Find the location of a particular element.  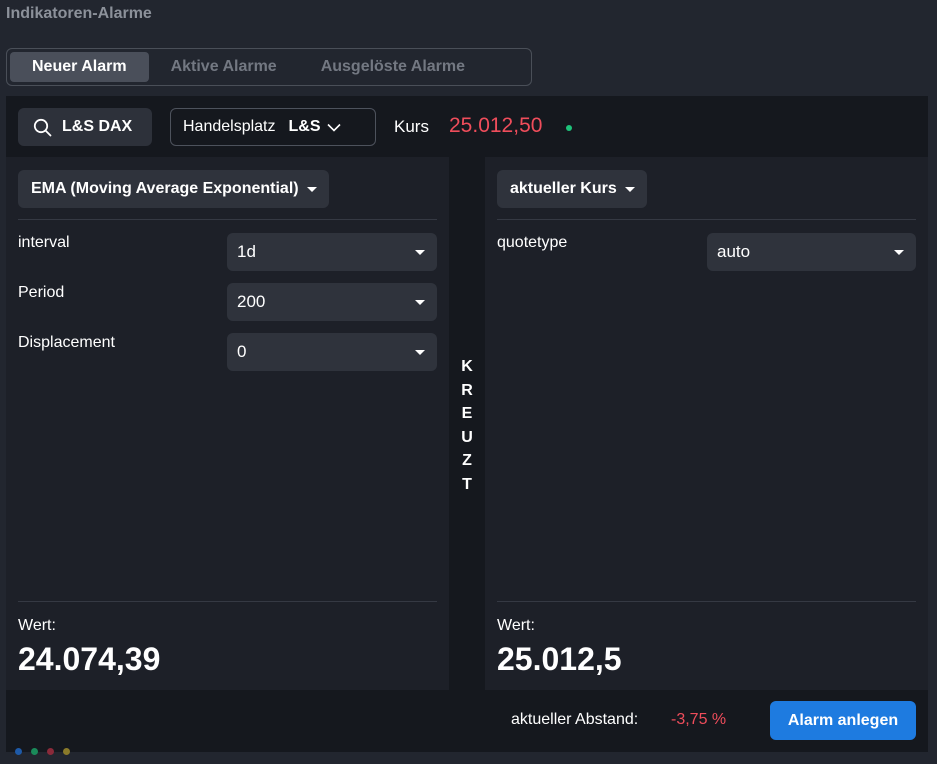

market-select: Handelsplatz L&S is located at coordinates (273, 127).